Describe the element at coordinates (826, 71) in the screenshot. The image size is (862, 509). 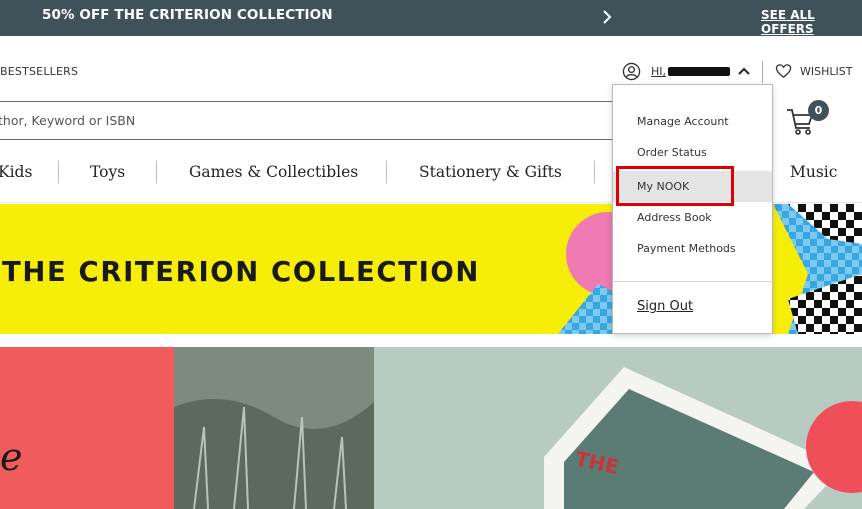
I see `wishlist-link: WISHLIST` at that location.